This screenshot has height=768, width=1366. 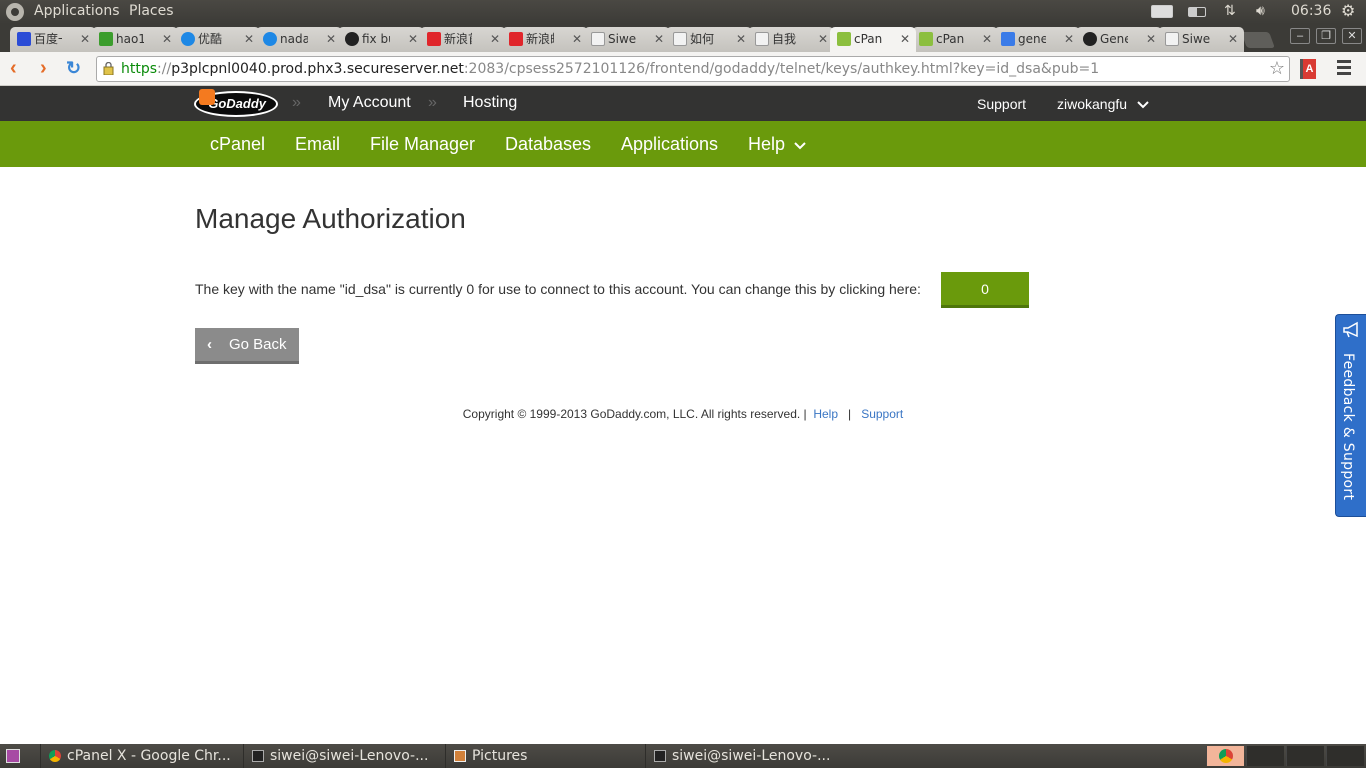 What do you see at coordinates (217, 39) in the screenshot?
I see `browser-tab: 优酷 ✕` at bounding box center [217, 39].